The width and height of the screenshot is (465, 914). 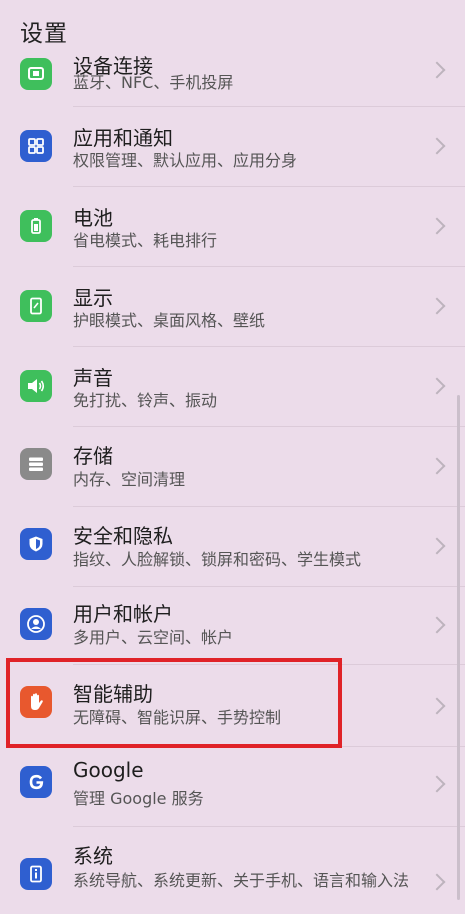 What do you see at coordinates (232, 308) in the screenshot?
I see `settings-item-display: 显示 护眼模式、桌面风格、壁纸` at bounding box center [232, 308].